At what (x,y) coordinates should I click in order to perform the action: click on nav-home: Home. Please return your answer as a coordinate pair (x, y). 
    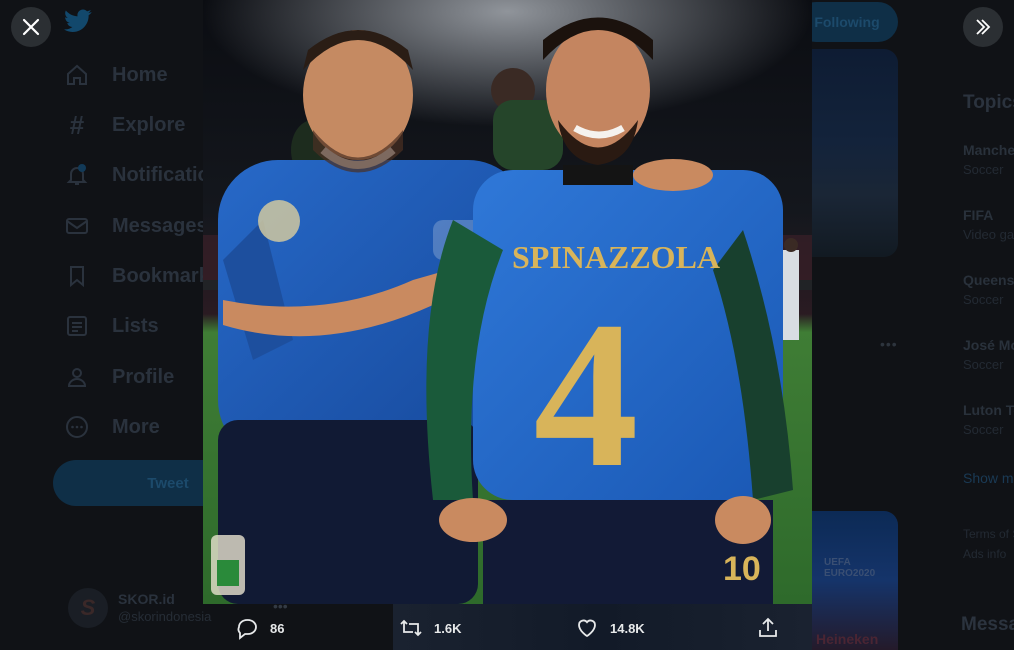
    Looking at the image, I should click on (116, 75).